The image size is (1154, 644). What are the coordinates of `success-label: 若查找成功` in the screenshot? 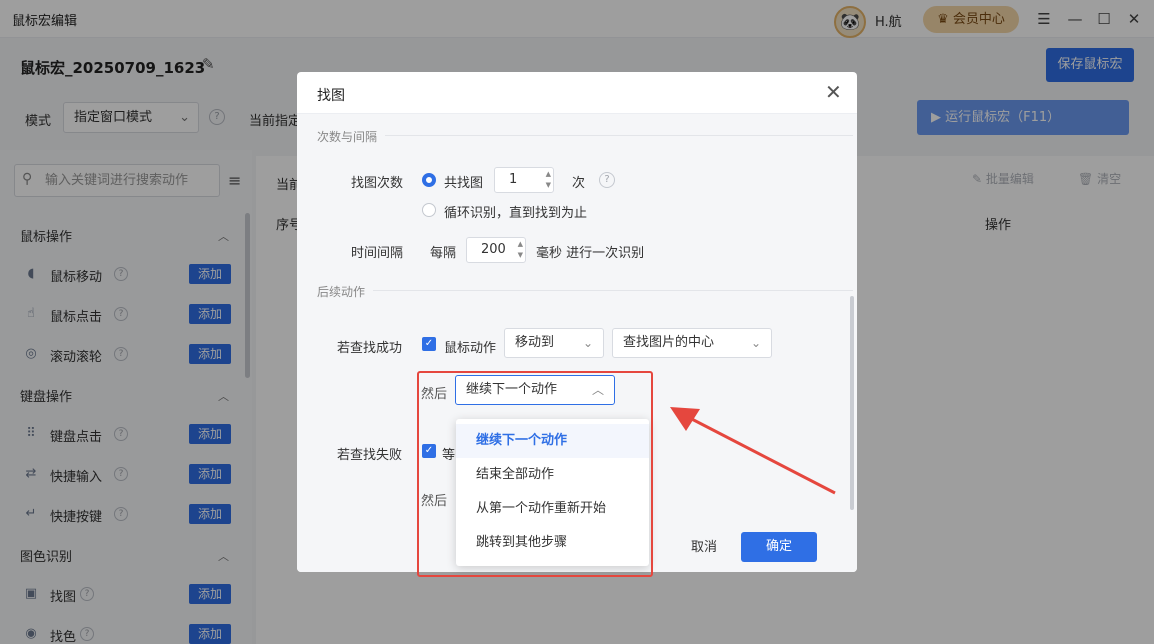 It's located at (370, 348).